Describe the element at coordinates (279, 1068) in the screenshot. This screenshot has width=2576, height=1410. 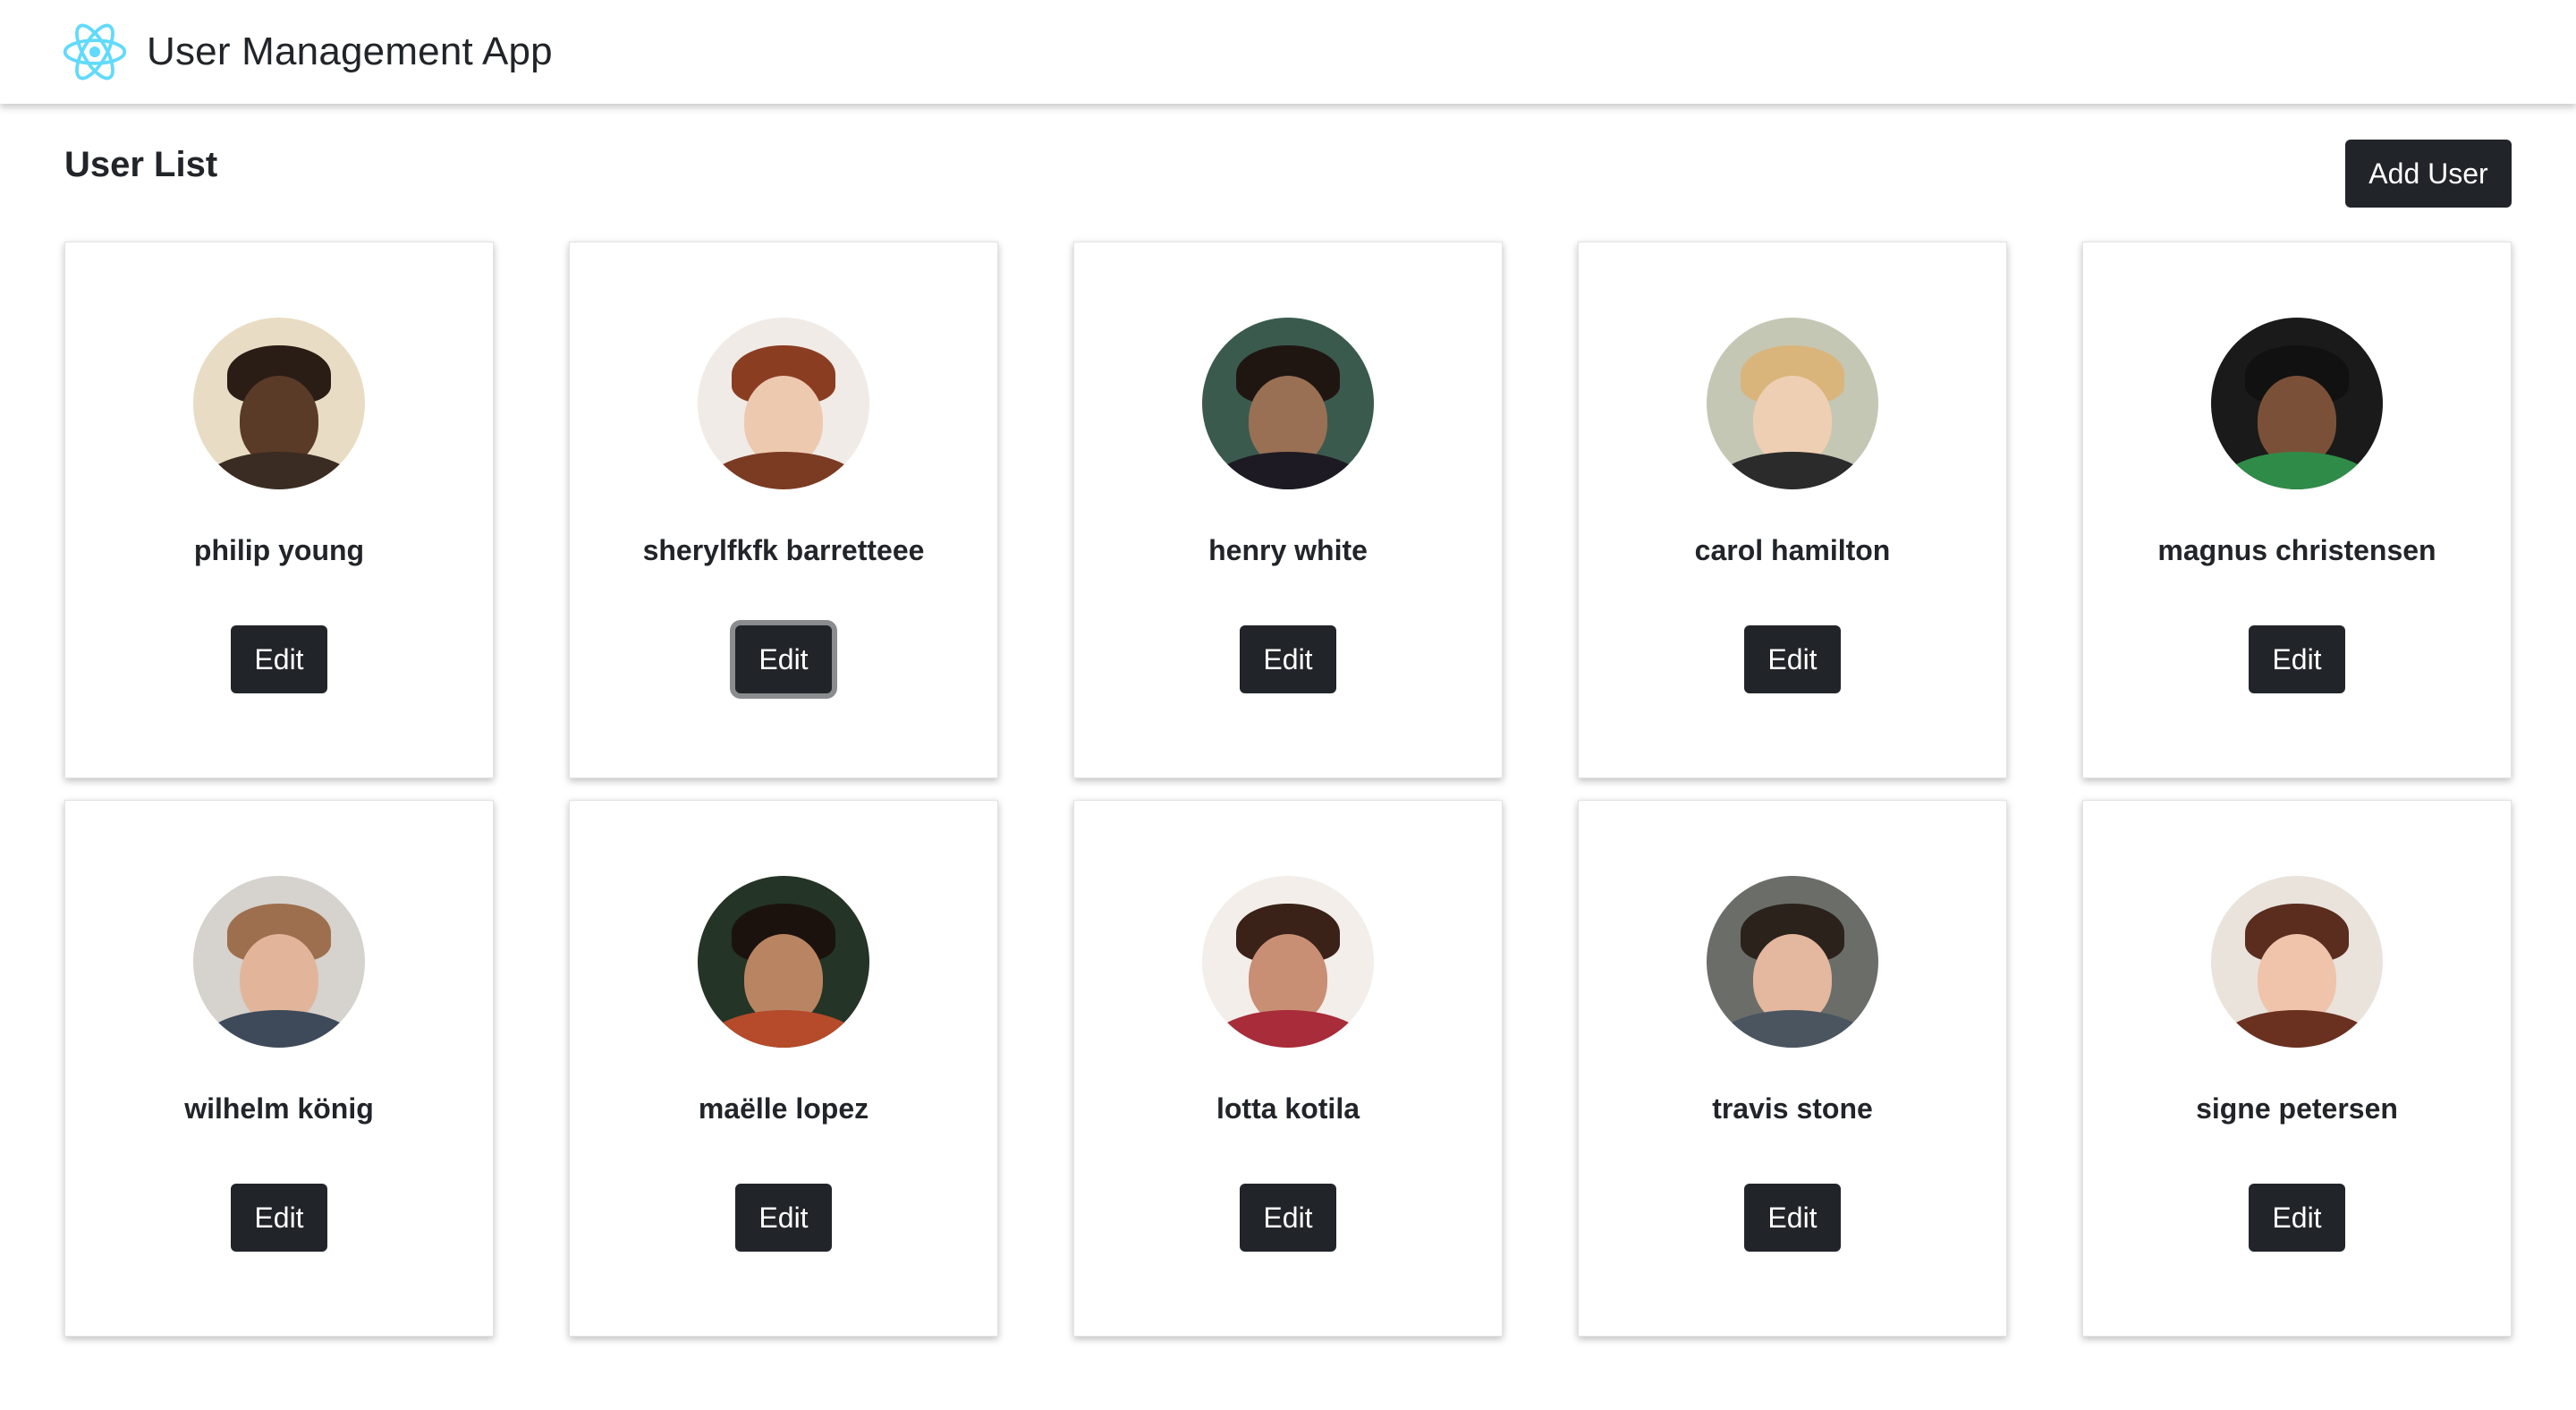
I see `user-card: wilhelm könig Edit` at that location.